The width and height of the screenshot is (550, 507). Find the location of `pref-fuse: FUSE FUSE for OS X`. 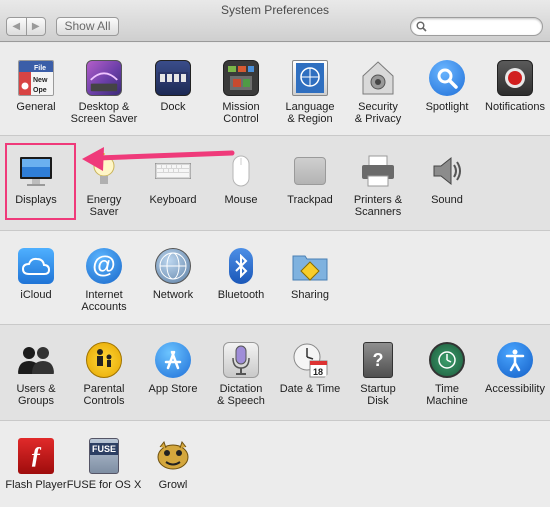

pref-fuse: FUSE FUSE for OS X is located at coordinates (104, 468).